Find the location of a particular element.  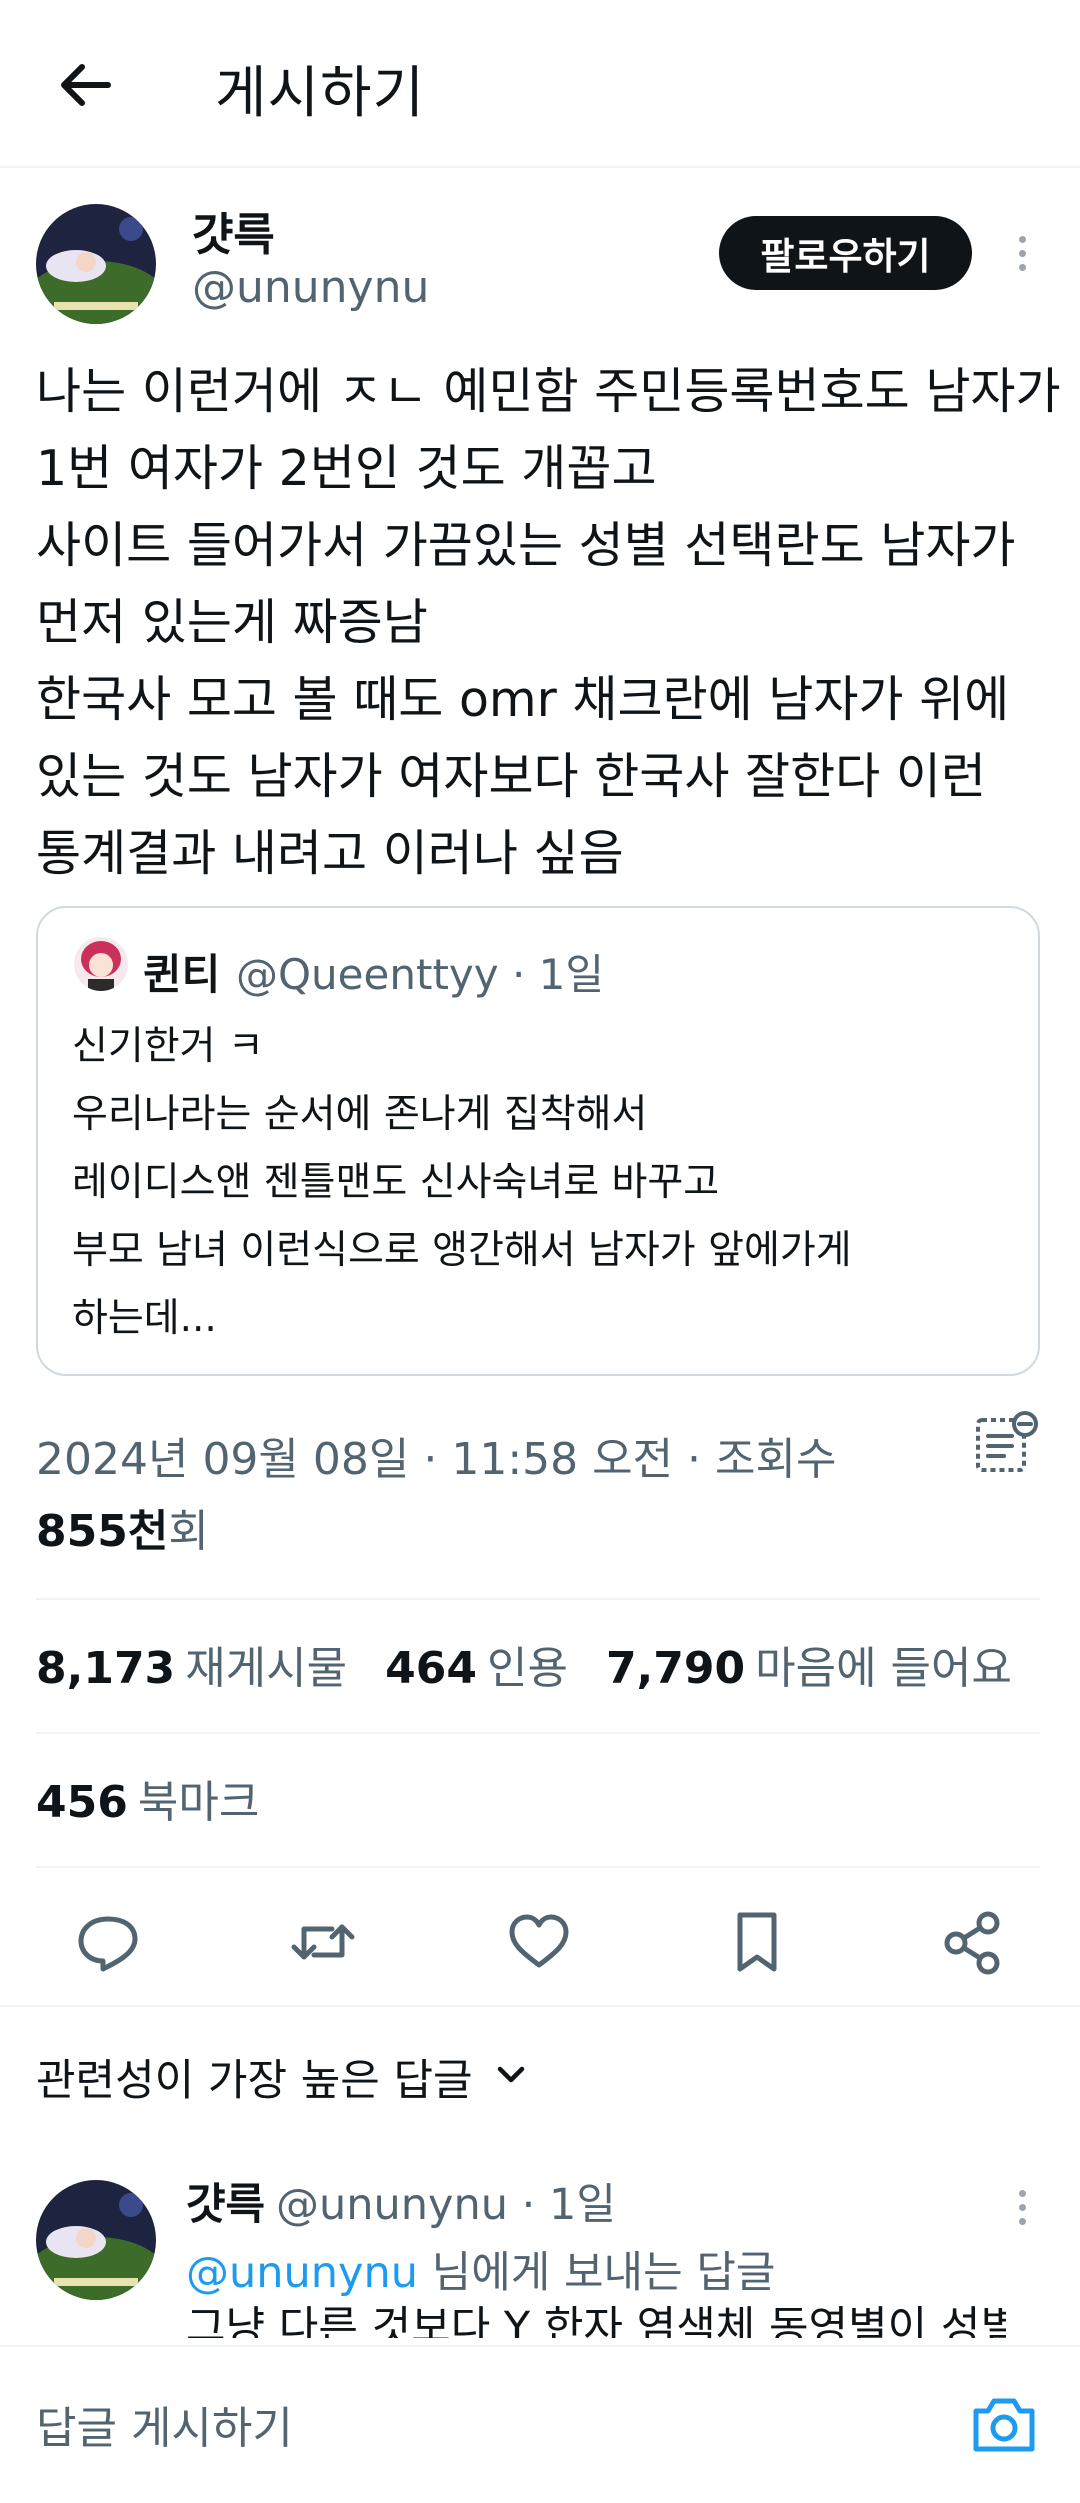

reposts-stat: 8,173 재게시물 is located at coordinates (191, 1664).